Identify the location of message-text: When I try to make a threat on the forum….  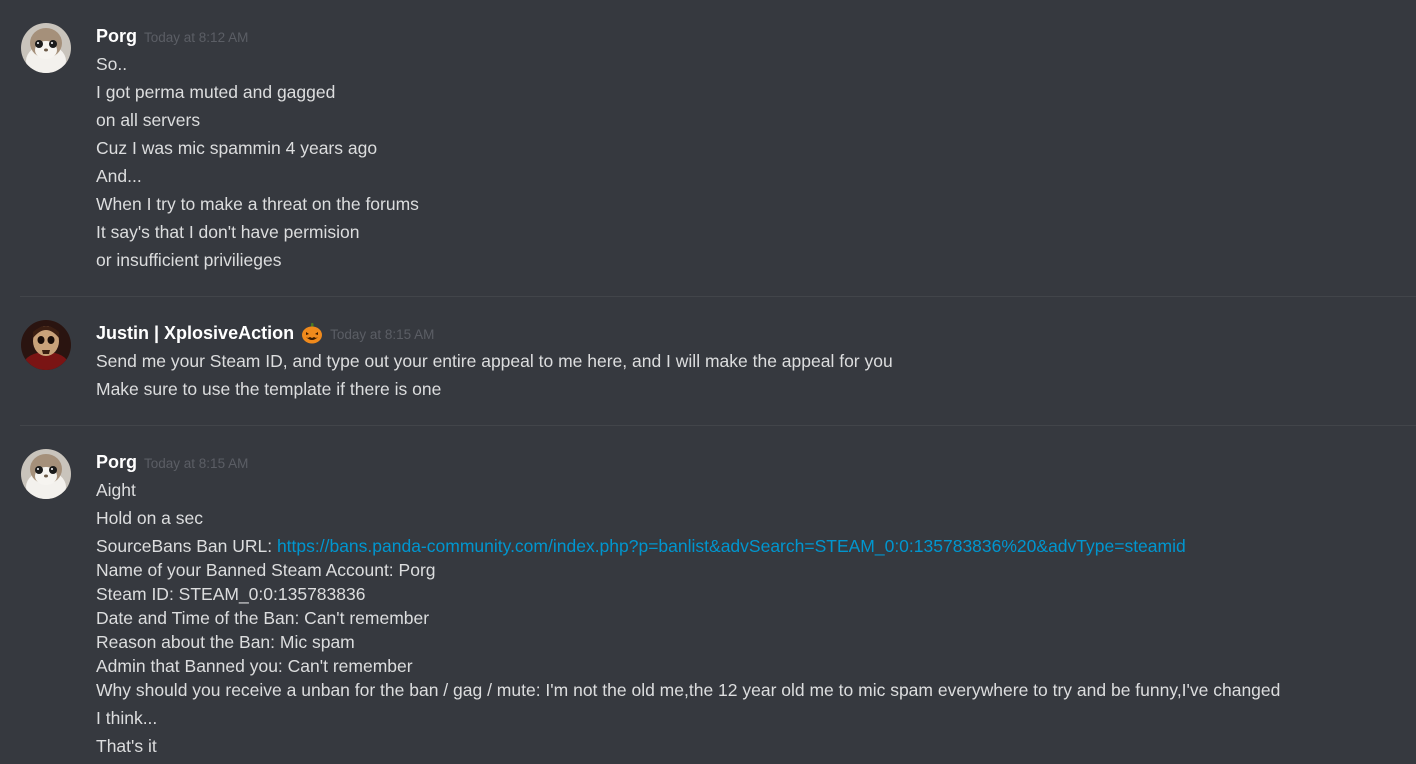
(257, 204).